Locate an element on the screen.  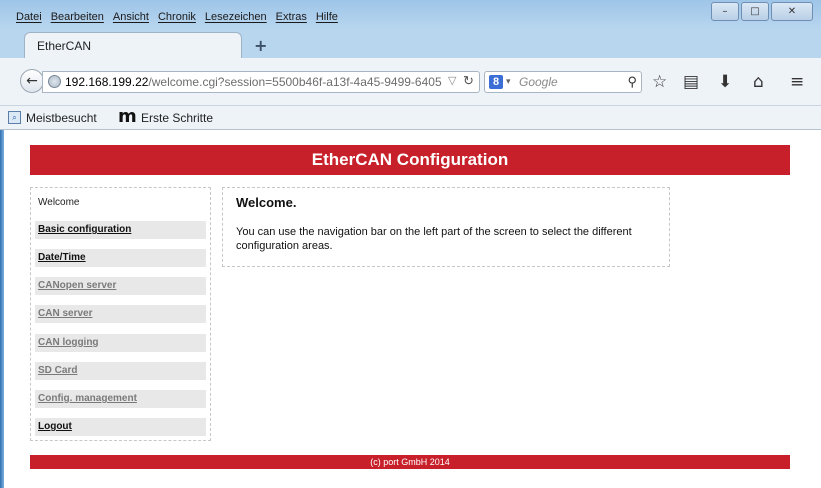
sidebar-link-config-management: Config. management is located at coordinates (87, 398).